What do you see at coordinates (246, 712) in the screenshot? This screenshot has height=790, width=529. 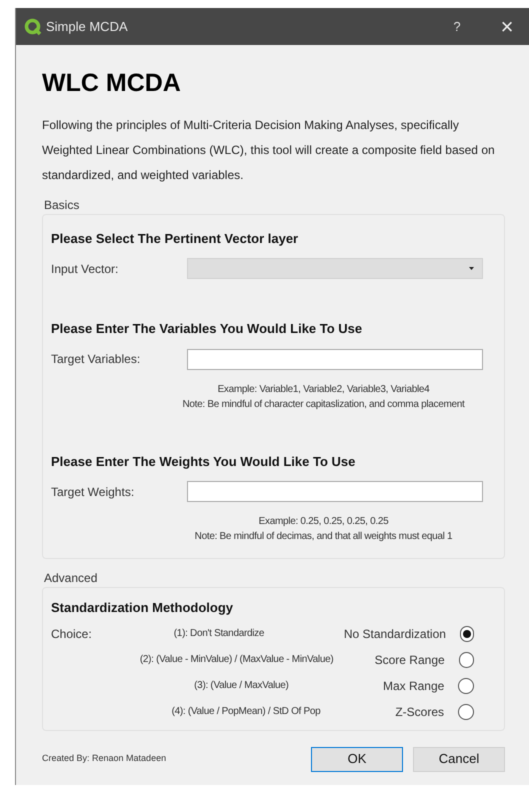 I see `formula-text: (4): (Value / PopMean) / StD Of Pop` at bounding box center [246, 712].